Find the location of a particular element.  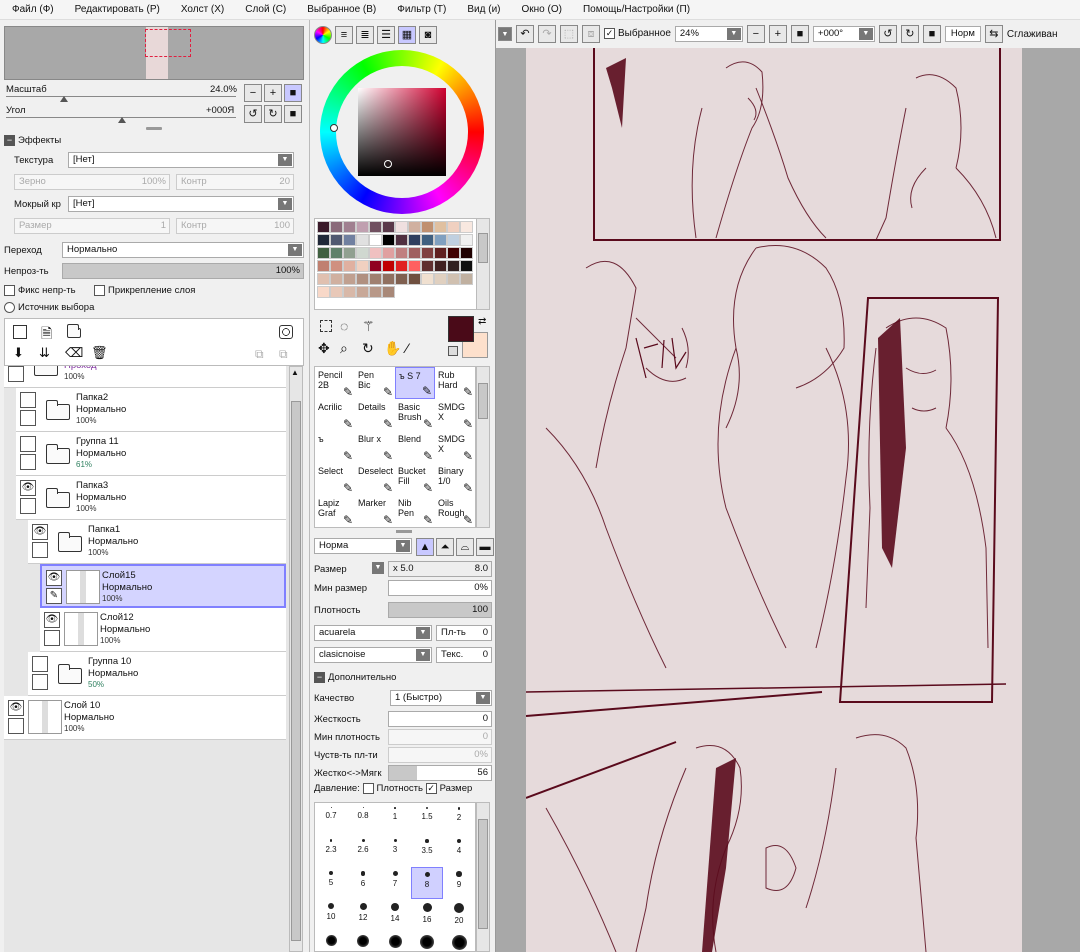

rotate-icon: ↻ is located at coordinates (368, 348).